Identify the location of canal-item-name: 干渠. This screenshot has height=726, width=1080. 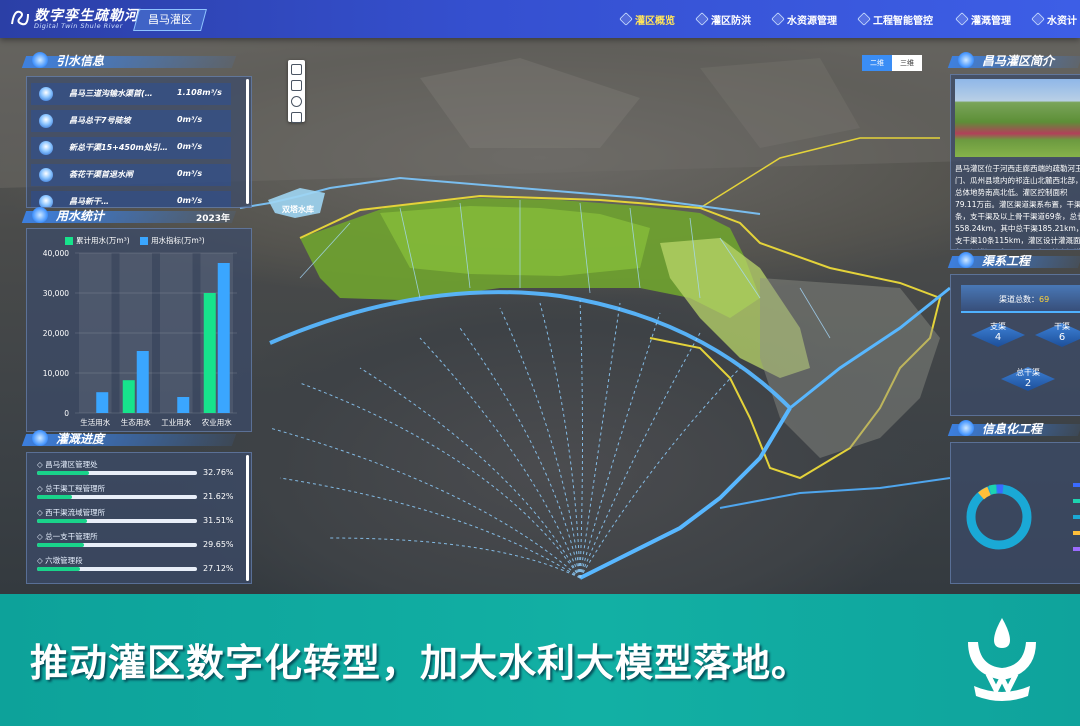
(1062, 326).